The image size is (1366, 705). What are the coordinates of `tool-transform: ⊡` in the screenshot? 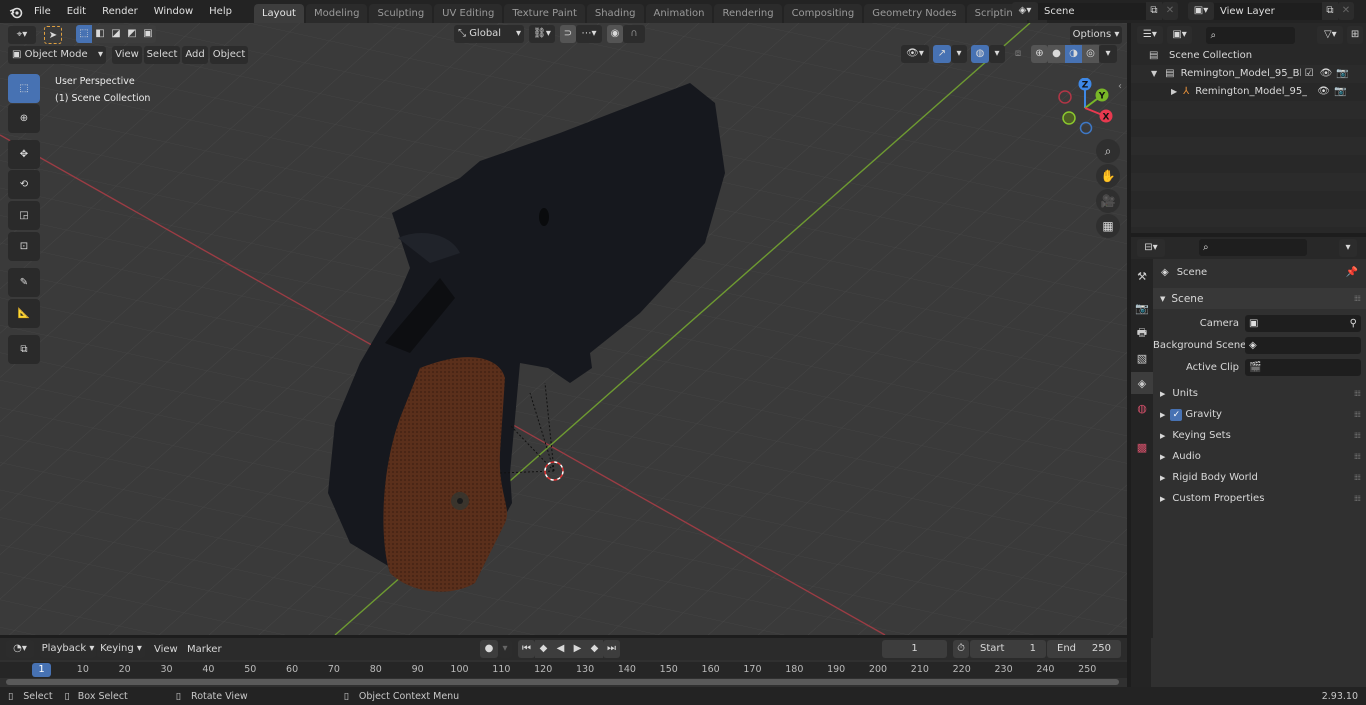 It's located at (24, 246).